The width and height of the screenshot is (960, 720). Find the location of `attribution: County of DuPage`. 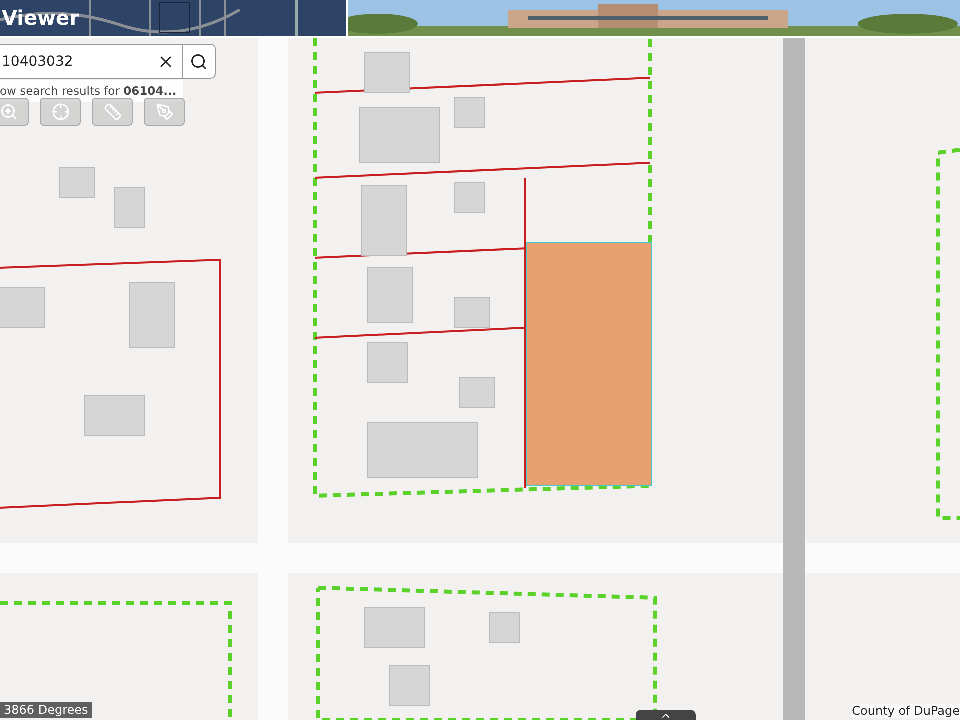

attribution: County of DuPage is located at coordinates (906, 711).